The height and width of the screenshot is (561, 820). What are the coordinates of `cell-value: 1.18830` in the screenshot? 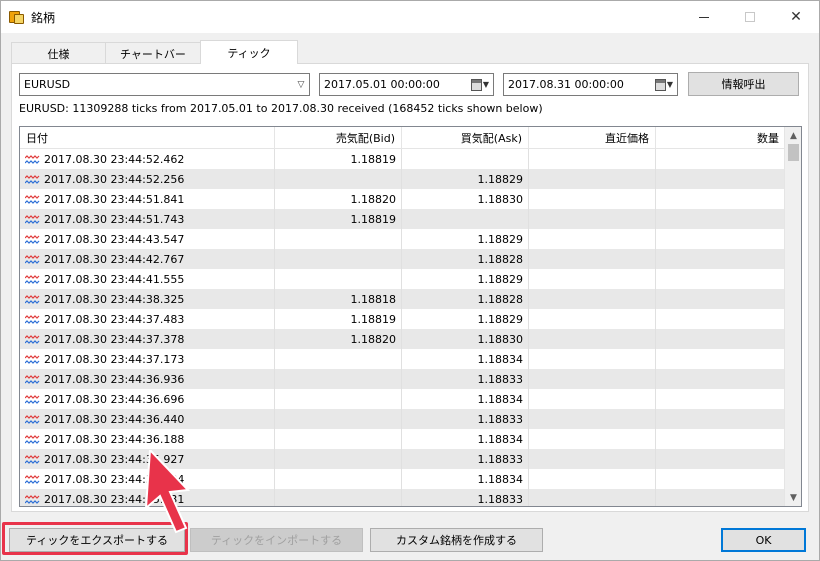 It's located at (465, 199).